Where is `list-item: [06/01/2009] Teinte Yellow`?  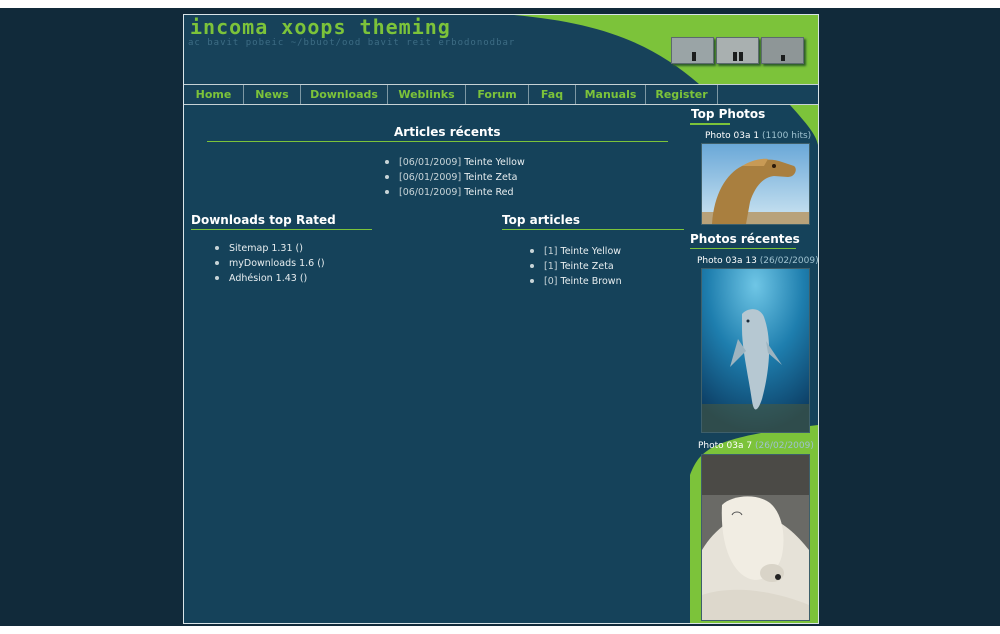
list-item: [06/01/2009] Teinte Yellow is located at coordinates (455, 162).